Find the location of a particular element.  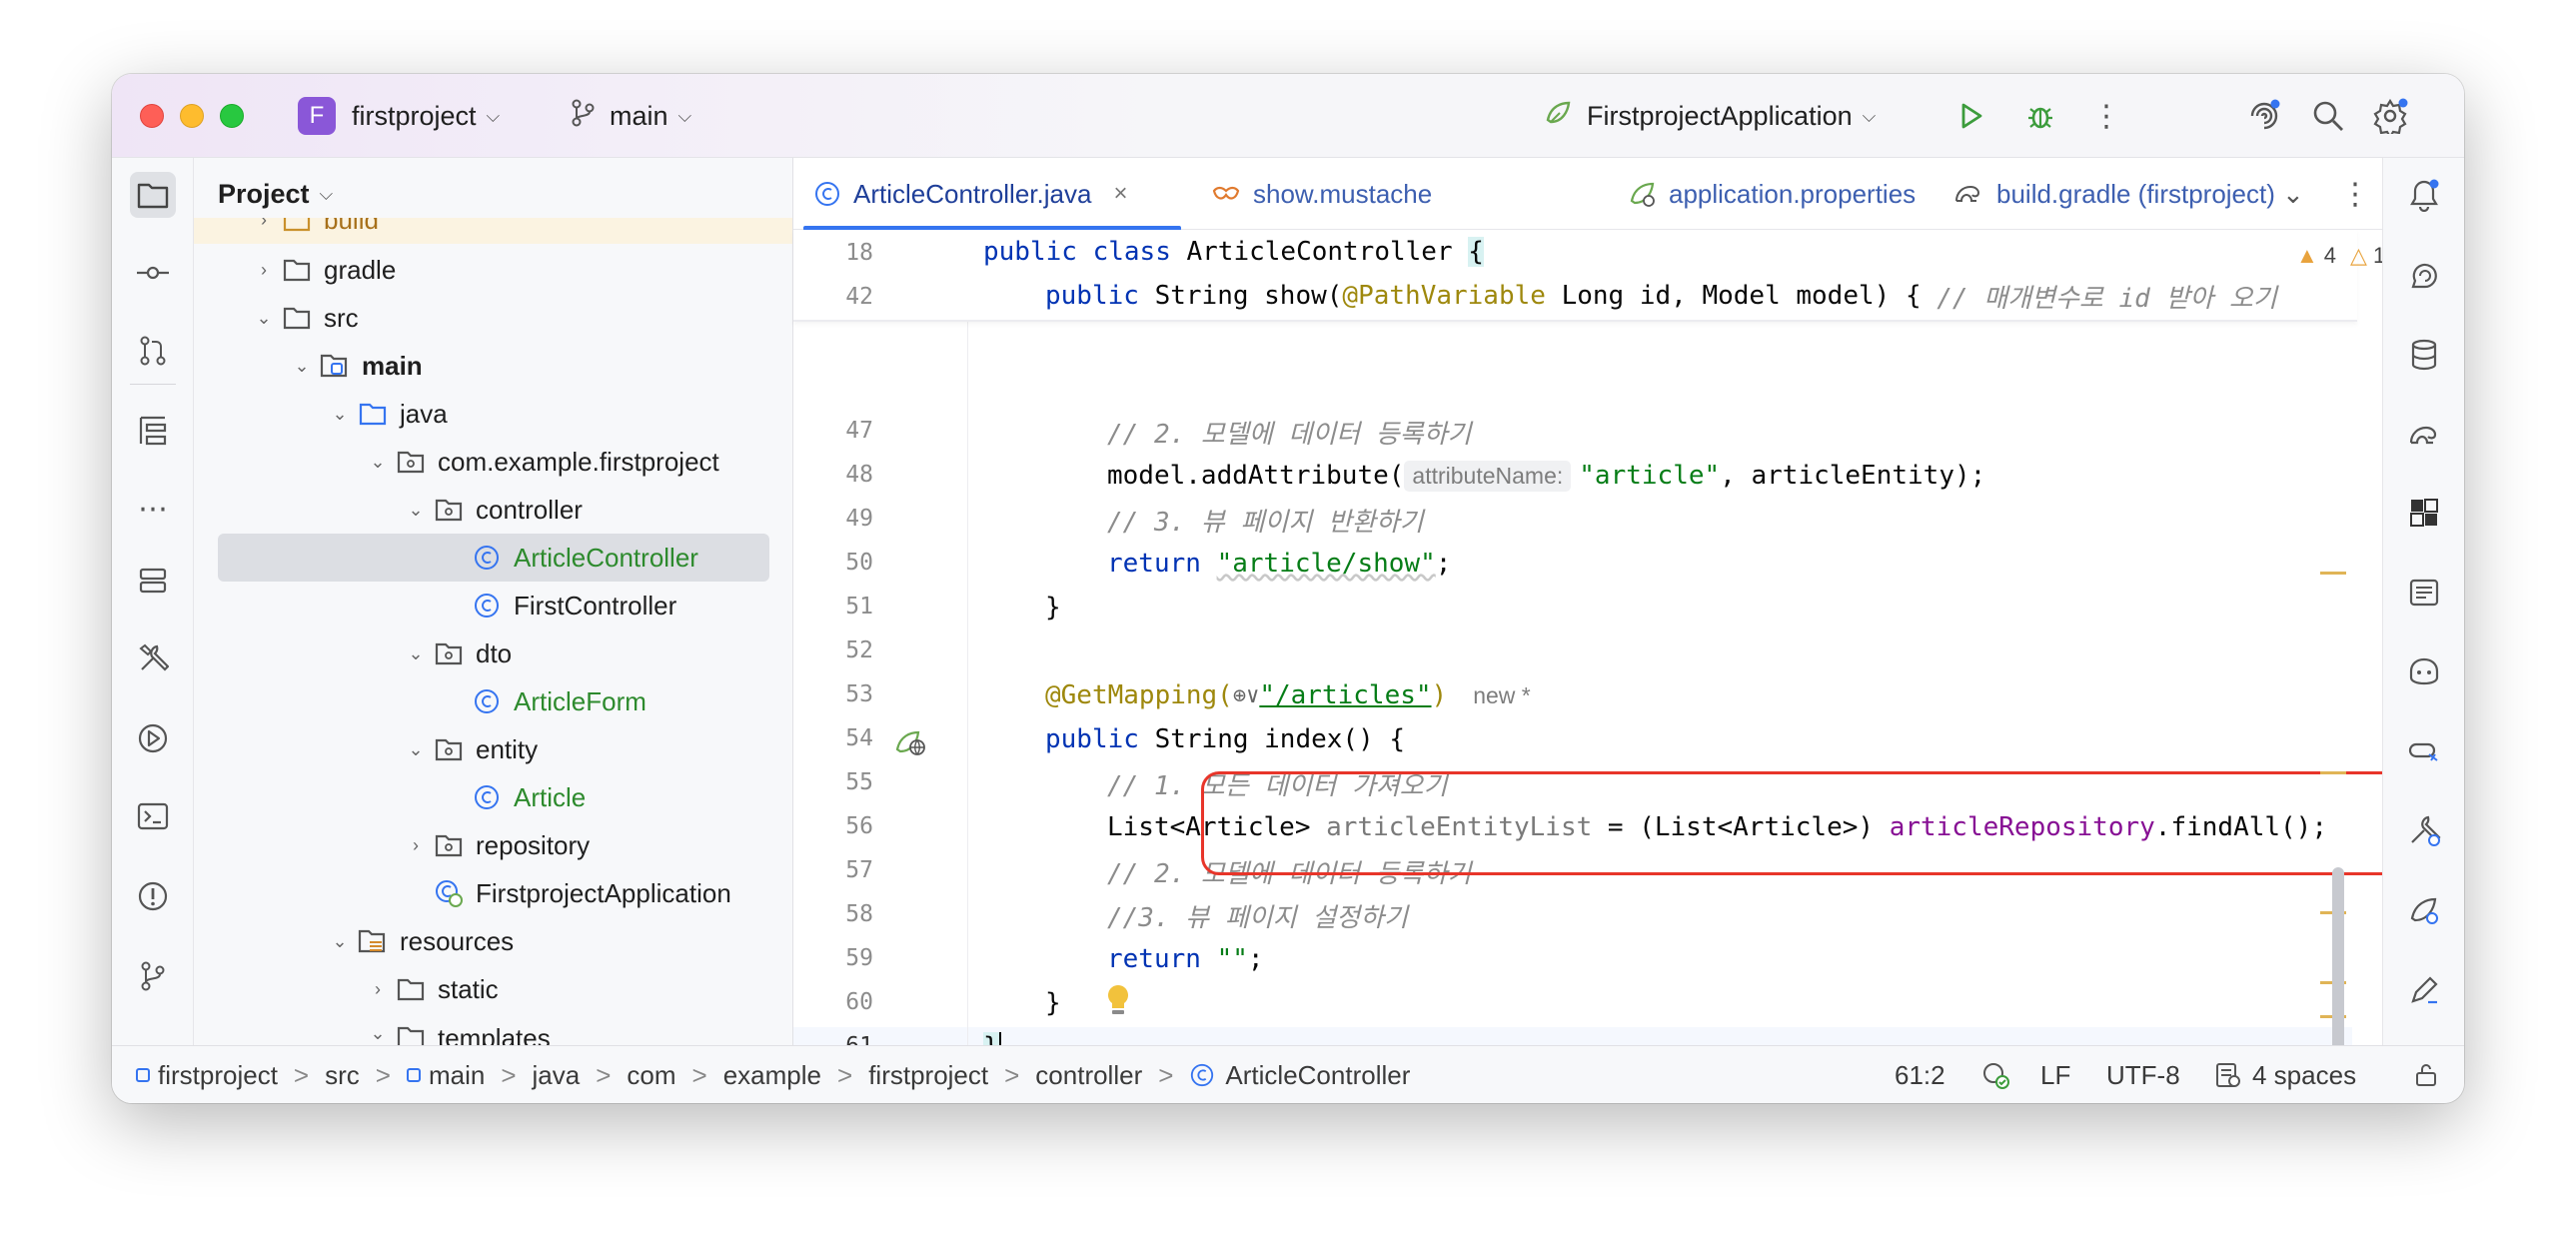

minimize-window-button is located at coordinates (192, 116).